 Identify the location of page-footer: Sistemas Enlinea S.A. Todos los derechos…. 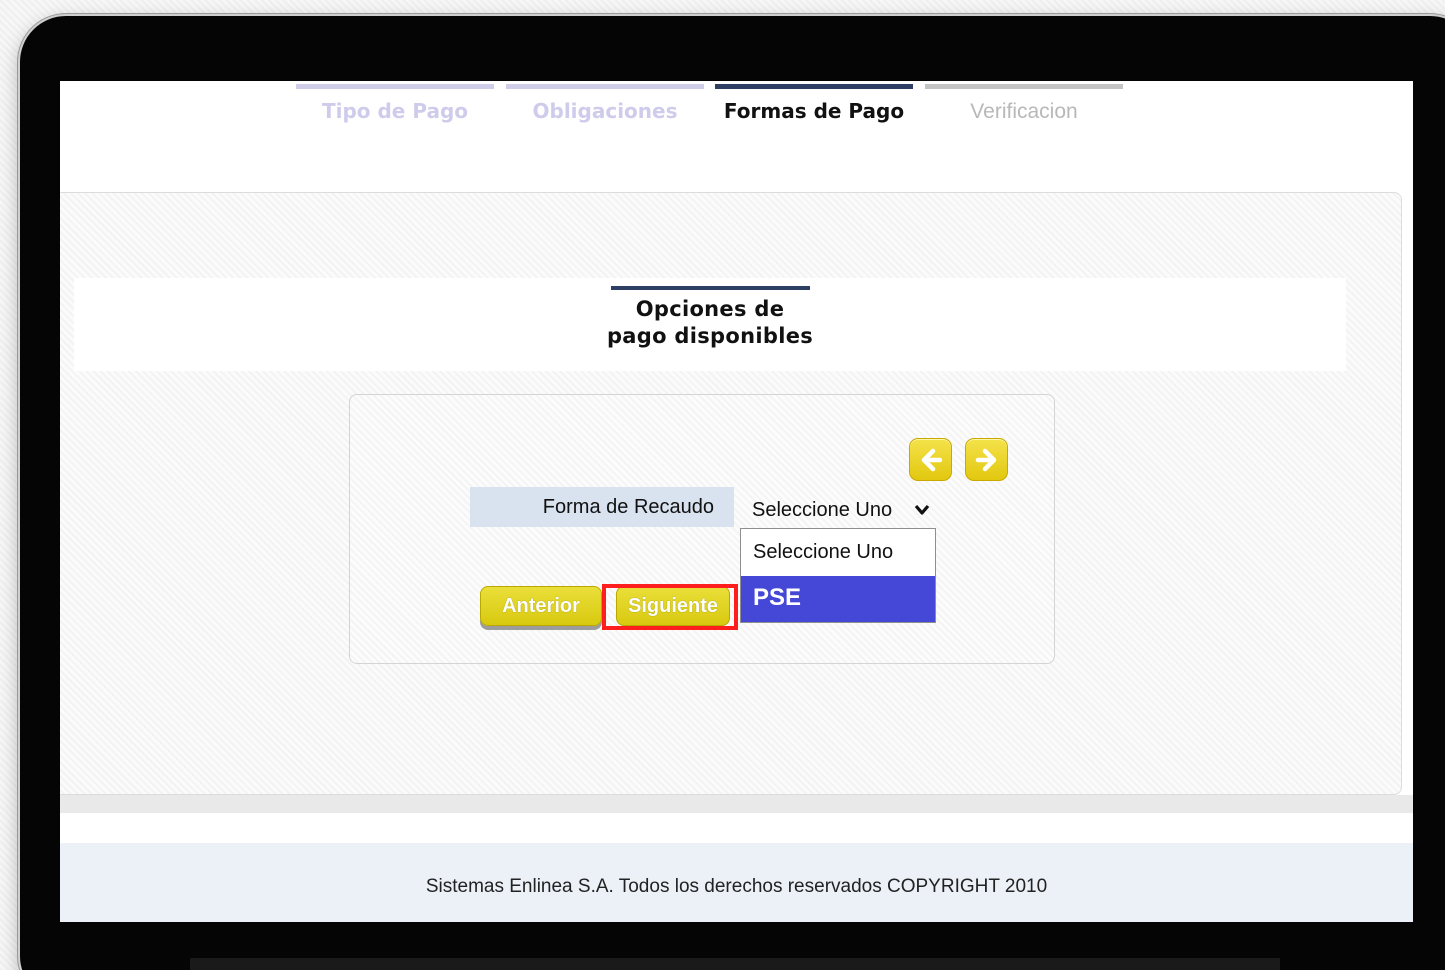
(736, 882).